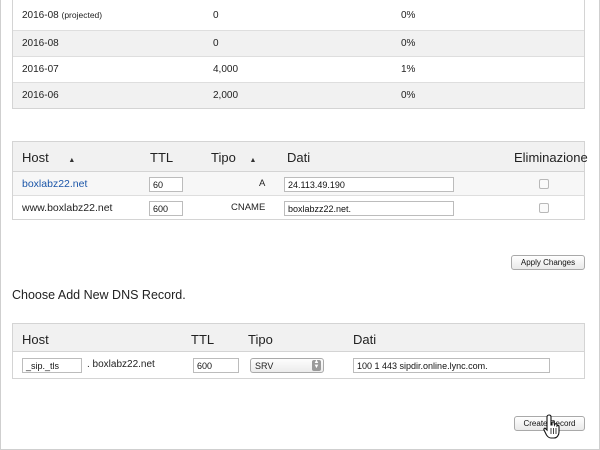 This screenshot has width=600, height=450. What do you see at coordinates (48, 157) in the screenshot?
I see `host-column-header: Host ▲` at bounding box center [48, 157].